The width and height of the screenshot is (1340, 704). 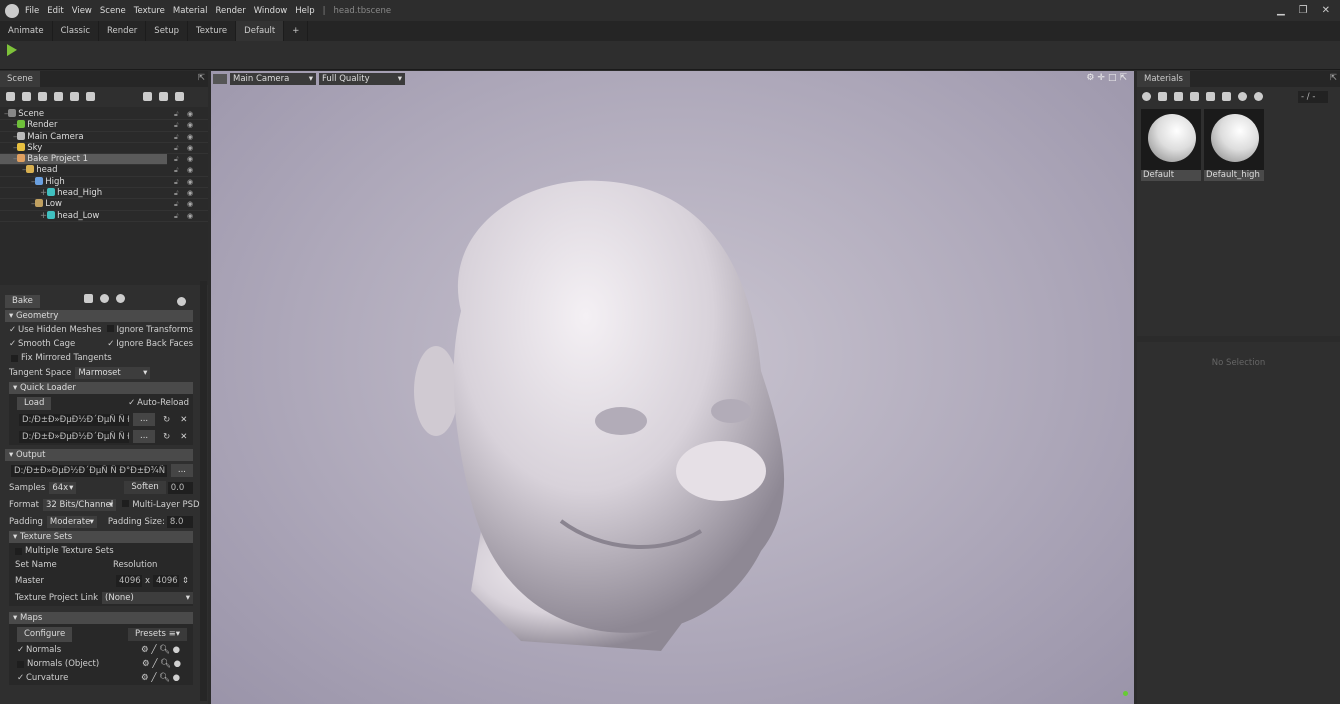 I want to click on padding-size-field: 8.0, so click(x=179, y=521).